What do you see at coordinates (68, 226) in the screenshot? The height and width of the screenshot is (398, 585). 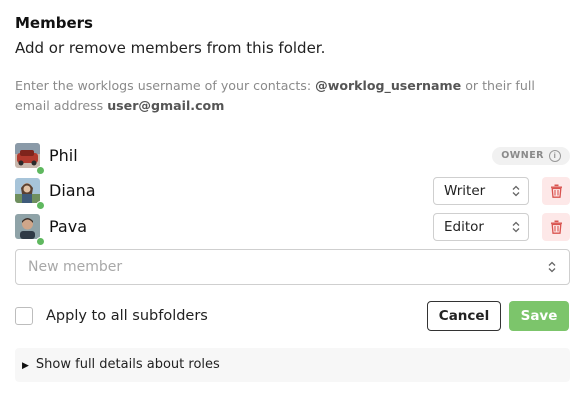 I see `member-name: Pava` at bounding box center [68, 226].